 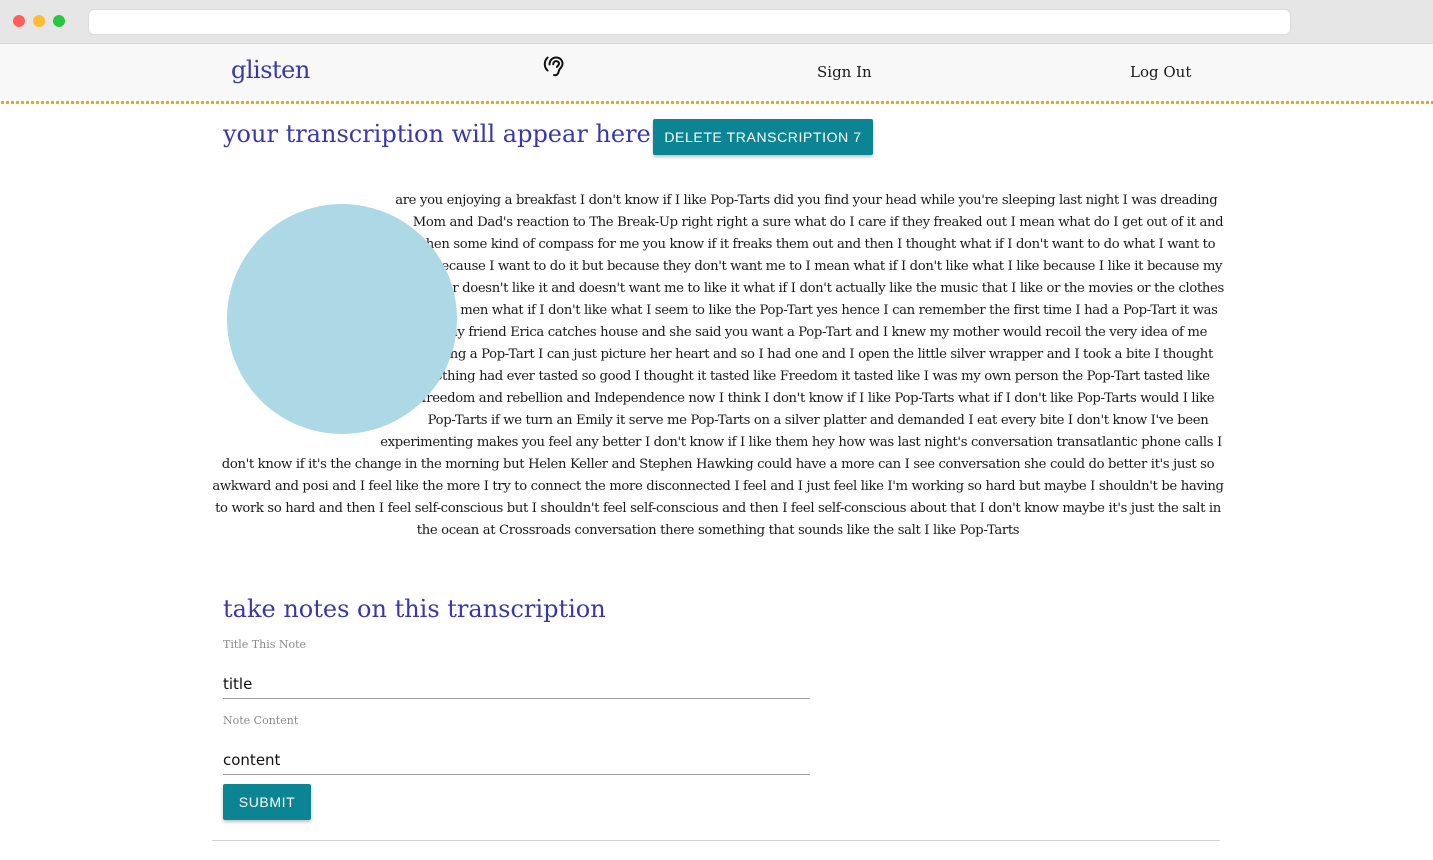 What do you see at coordinates (342, 319) in the screenshot?
I see `audio-circle` at bounding box center [342, 319].